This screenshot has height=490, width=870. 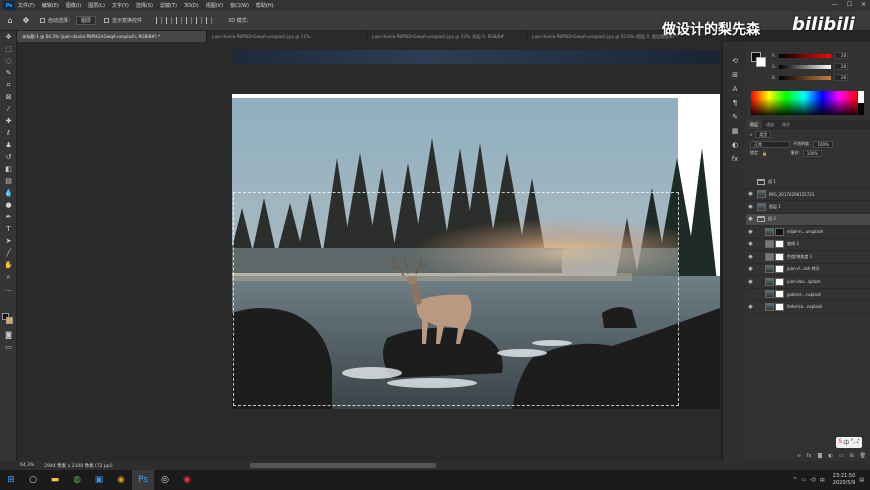 What do you see at coordinates (812, 153) in the screenshot?
I see `fill-input: 100%` at bounding box center [812, 153].